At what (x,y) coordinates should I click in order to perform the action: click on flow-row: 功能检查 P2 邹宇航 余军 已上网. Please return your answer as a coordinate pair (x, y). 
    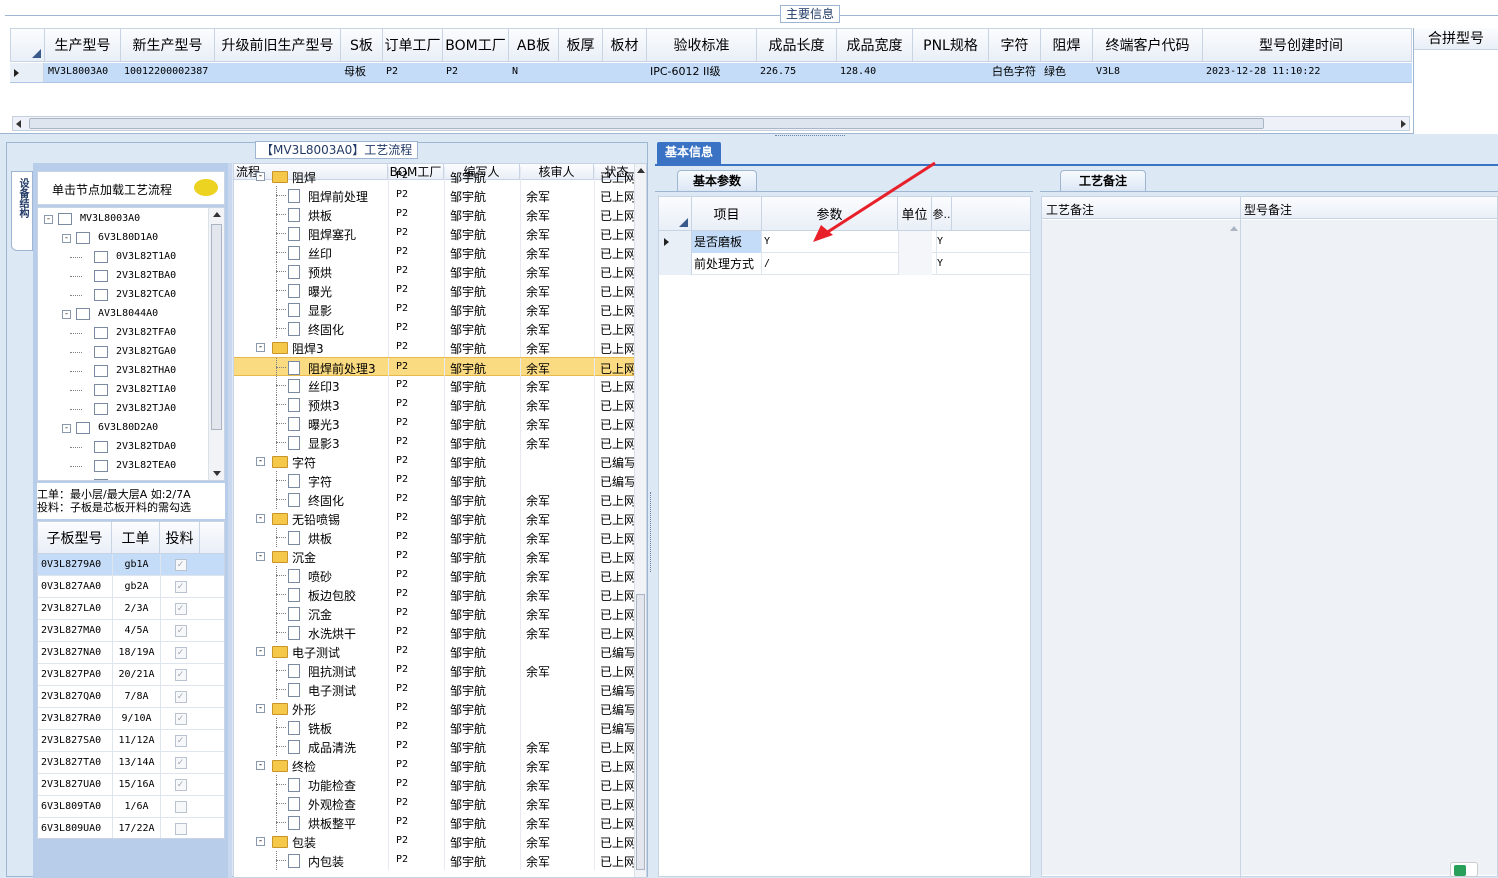
    Looking at the image, I should click on (440, 784).